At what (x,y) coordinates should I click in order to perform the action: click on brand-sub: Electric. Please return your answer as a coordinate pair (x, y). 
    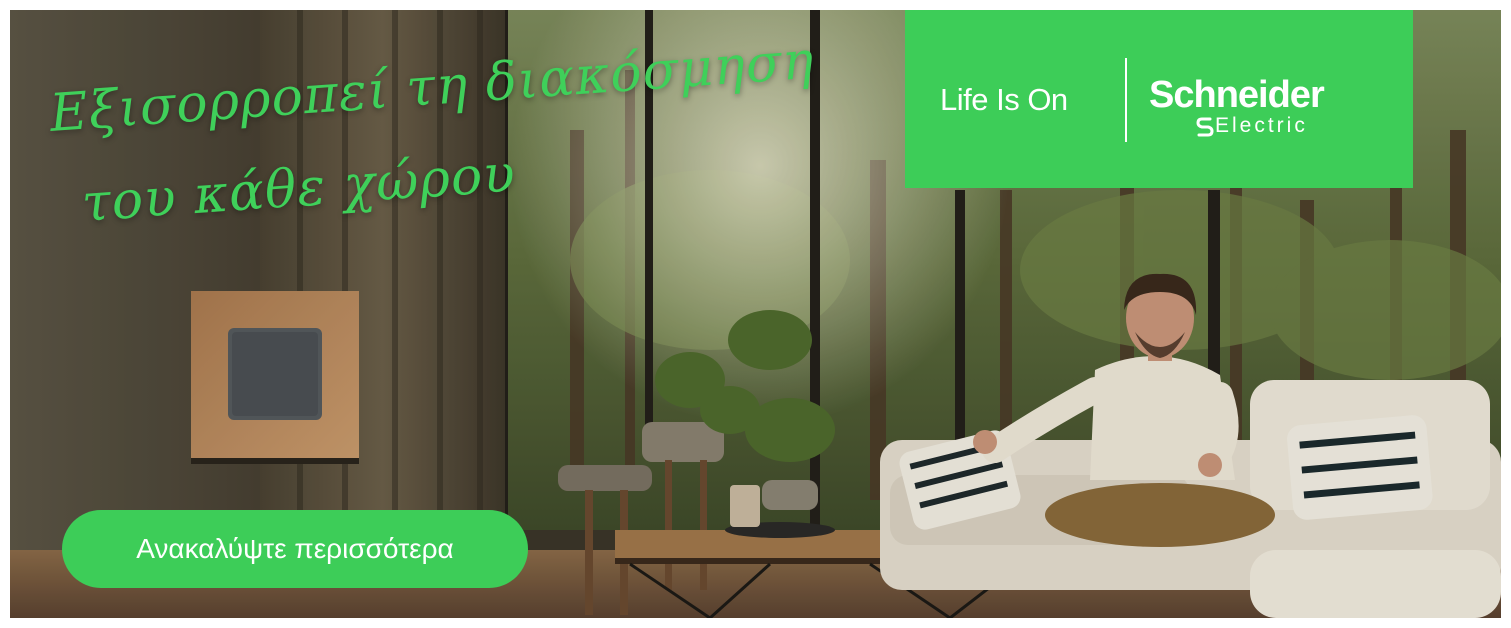
    Looking at the image, I should click on (1261, 125).